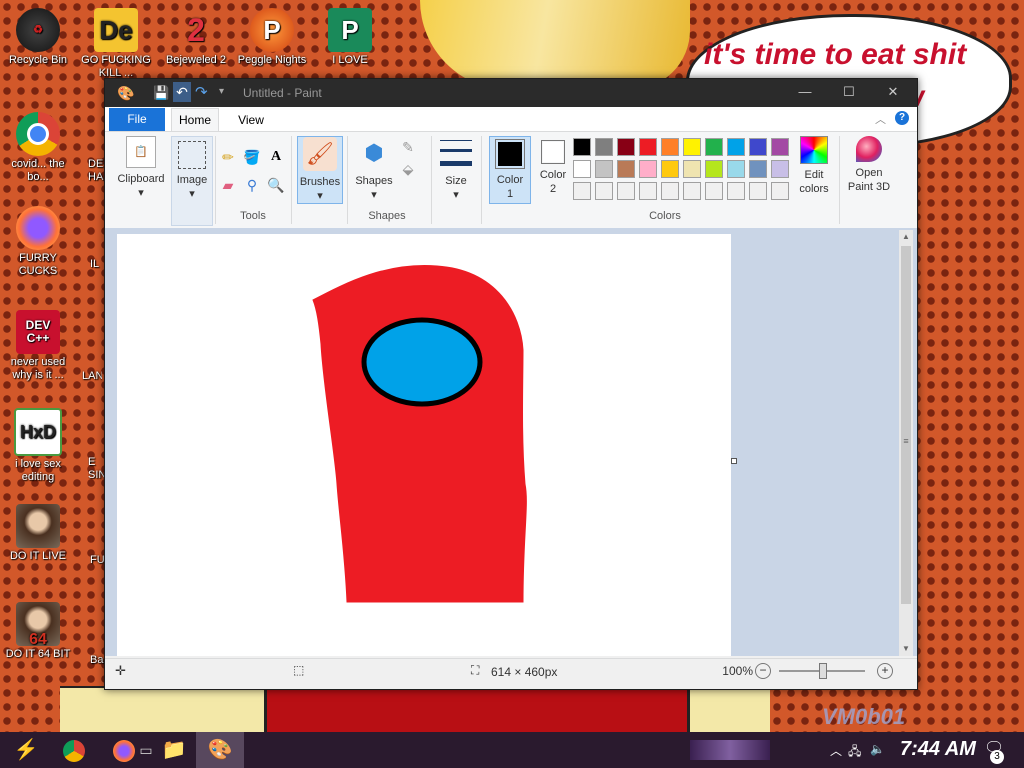 The image size is (1024, 768). Describe the element at coordinates (221, 91) in the screenshot. I see `quick-access-dropdown-icon: ▾` at that location.